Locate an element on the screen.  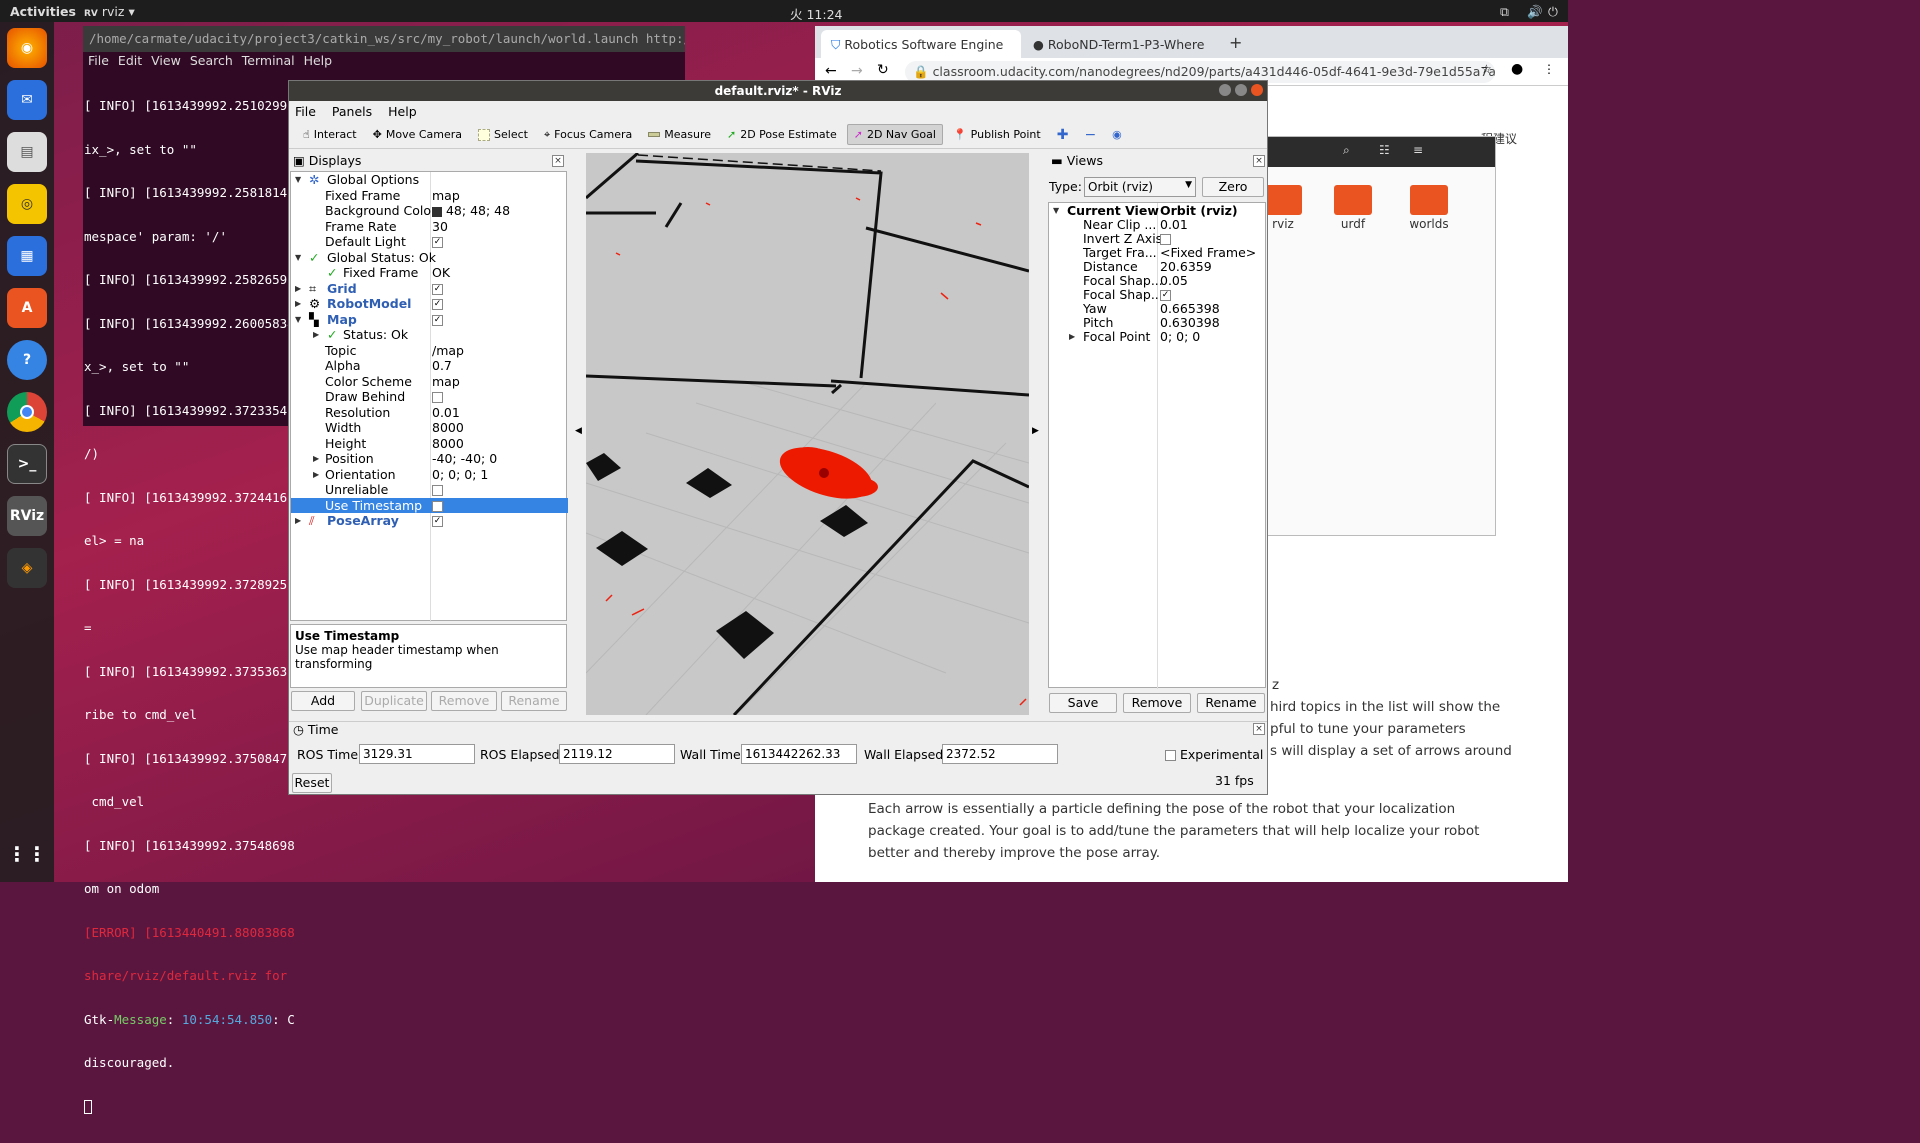
rhythmbox-icon: ◎ is located at coordinates (27, 204).